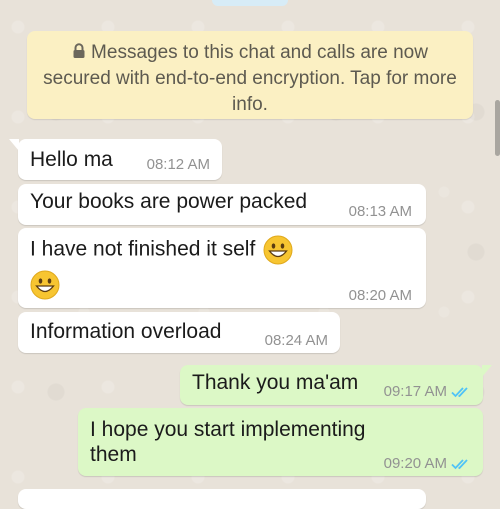 This screenshot has width=500, height=509. I want to click on message-text: Information overload, so click(126, 331).